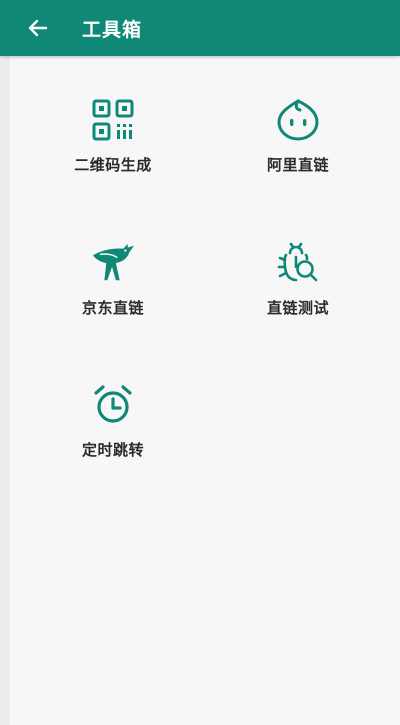 Image resolution: width=400 pixels, height=725 pixels. I want to click on tool-ali-direct-link: 阿里直链, so click(298, 148).